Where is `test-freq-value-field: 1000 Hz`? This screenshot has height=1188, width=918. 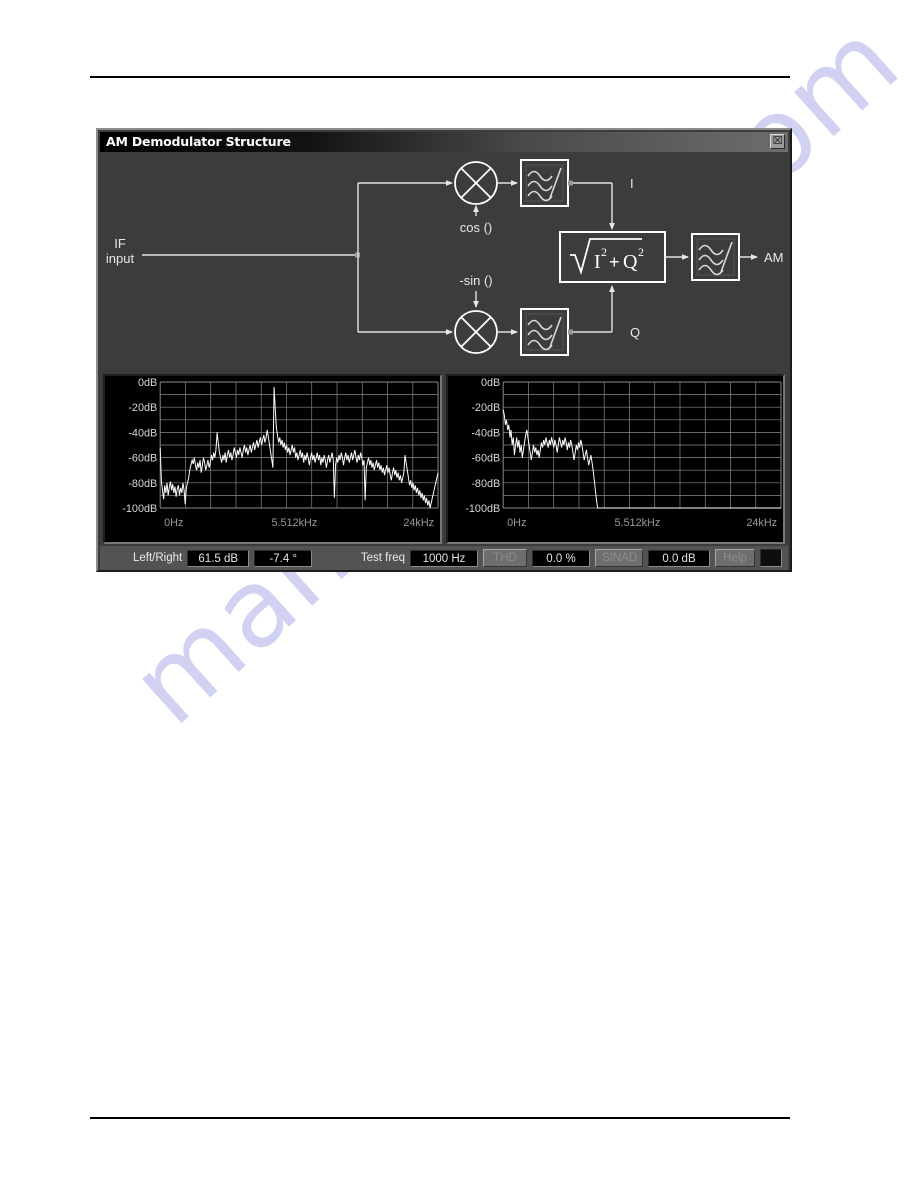 test-freq-value-field: 1000 Hz is located at coordinates (444, 558).